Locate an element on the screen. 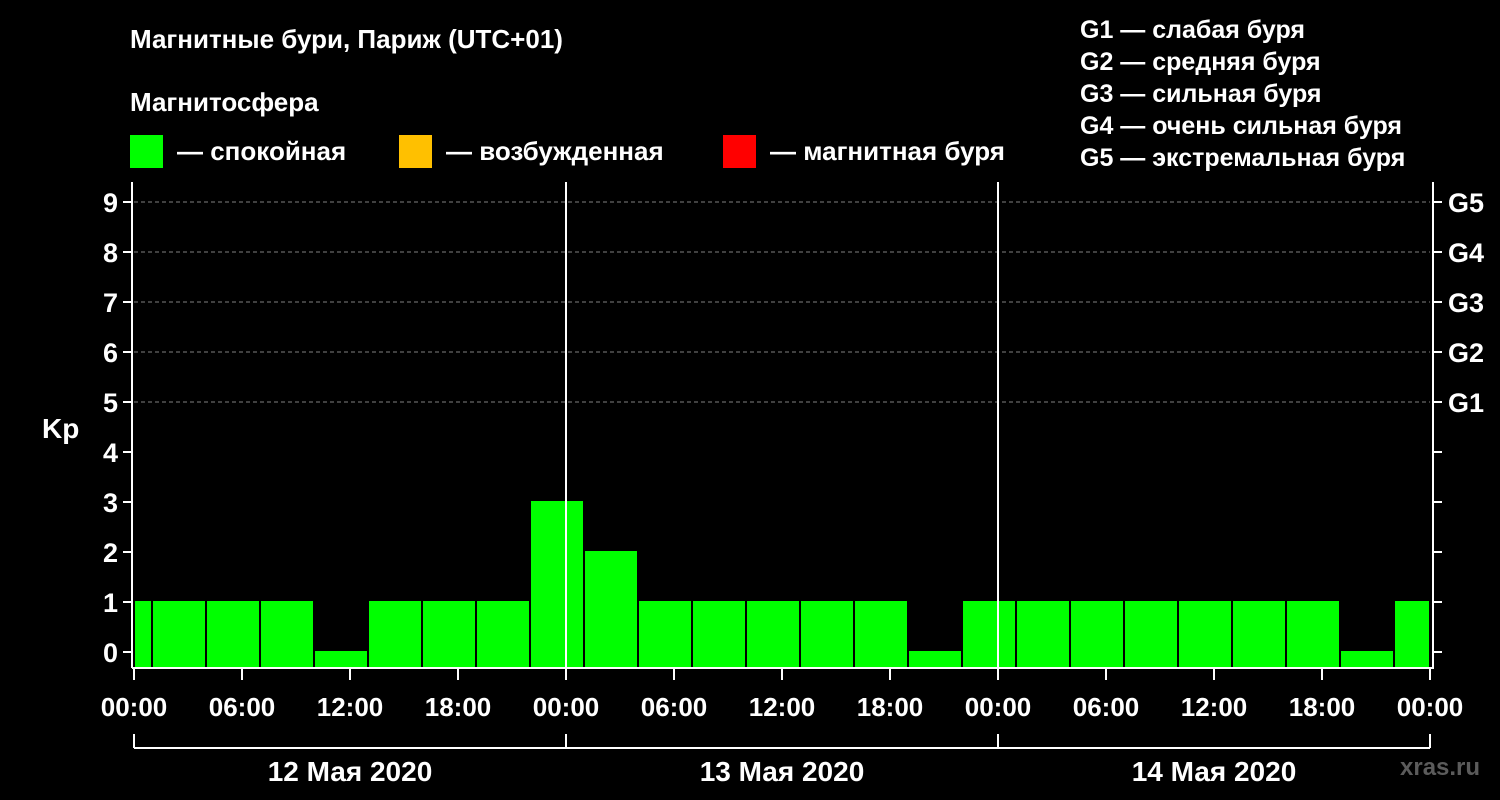  day-label: 12 Мая 2020 is located at coordinates (350, 771).